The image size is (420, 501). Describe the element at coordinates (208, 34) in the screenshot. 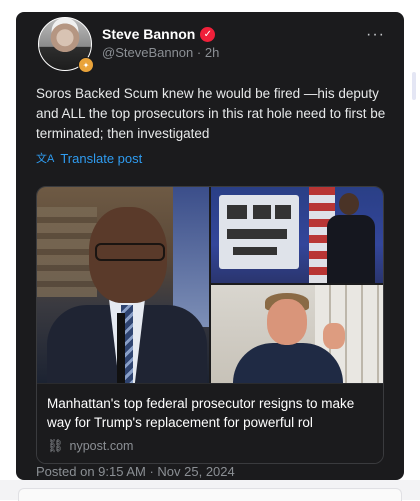

I see `verified-badge-icon: ✓` at that location.